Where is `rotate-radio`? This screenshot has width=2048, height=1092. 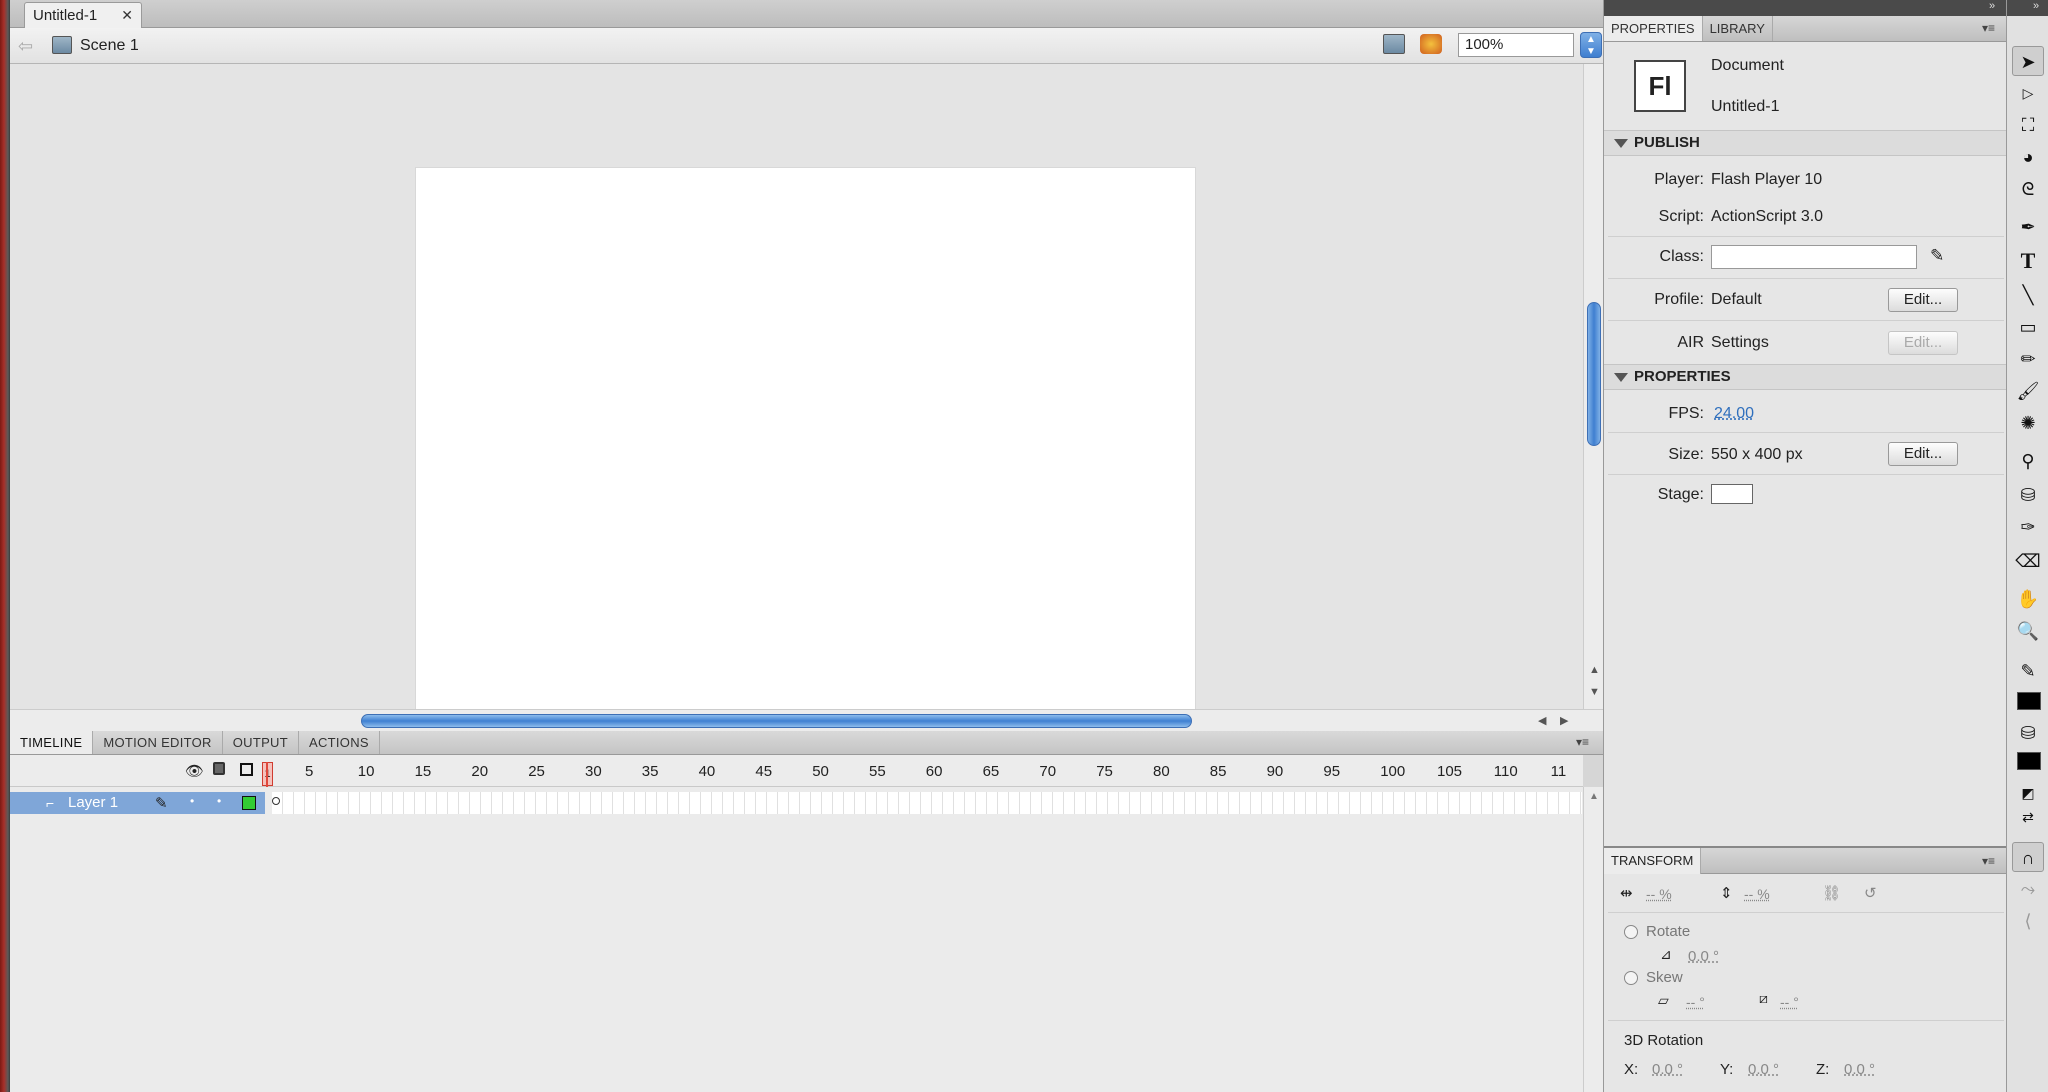 rotate-radio is located at coordinates (1631, 932).